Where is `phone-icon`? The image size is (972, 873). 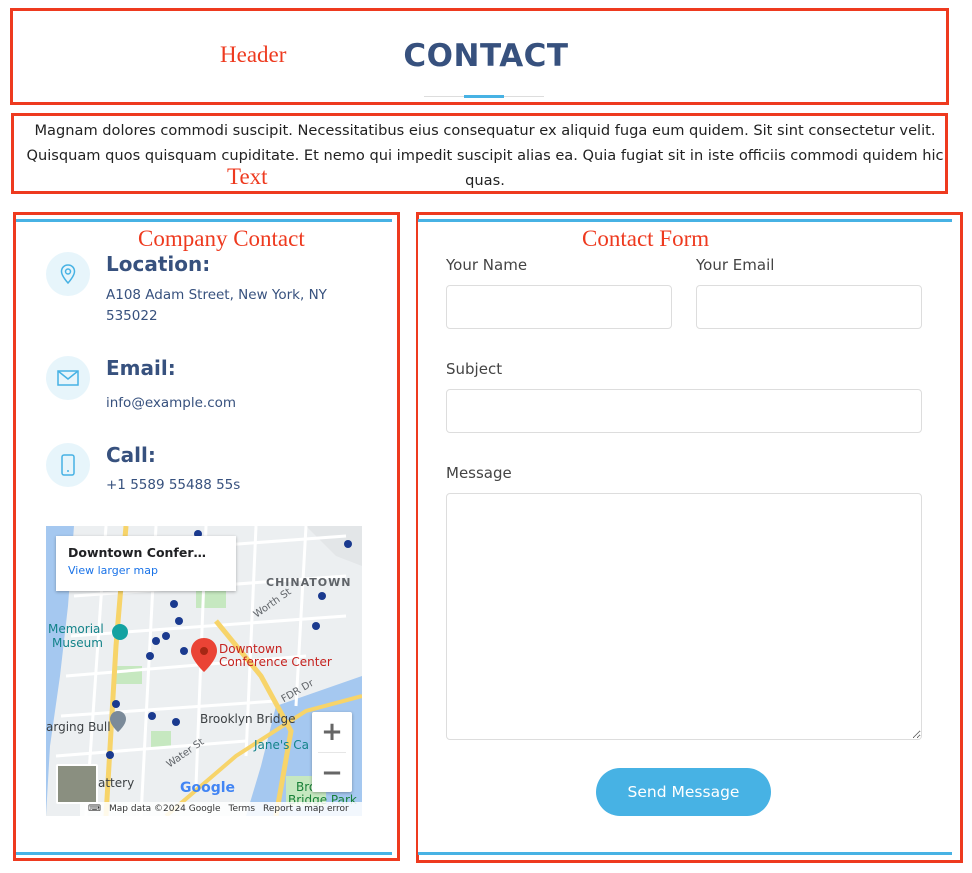
phone-icon is located at coordinates (68, 465).